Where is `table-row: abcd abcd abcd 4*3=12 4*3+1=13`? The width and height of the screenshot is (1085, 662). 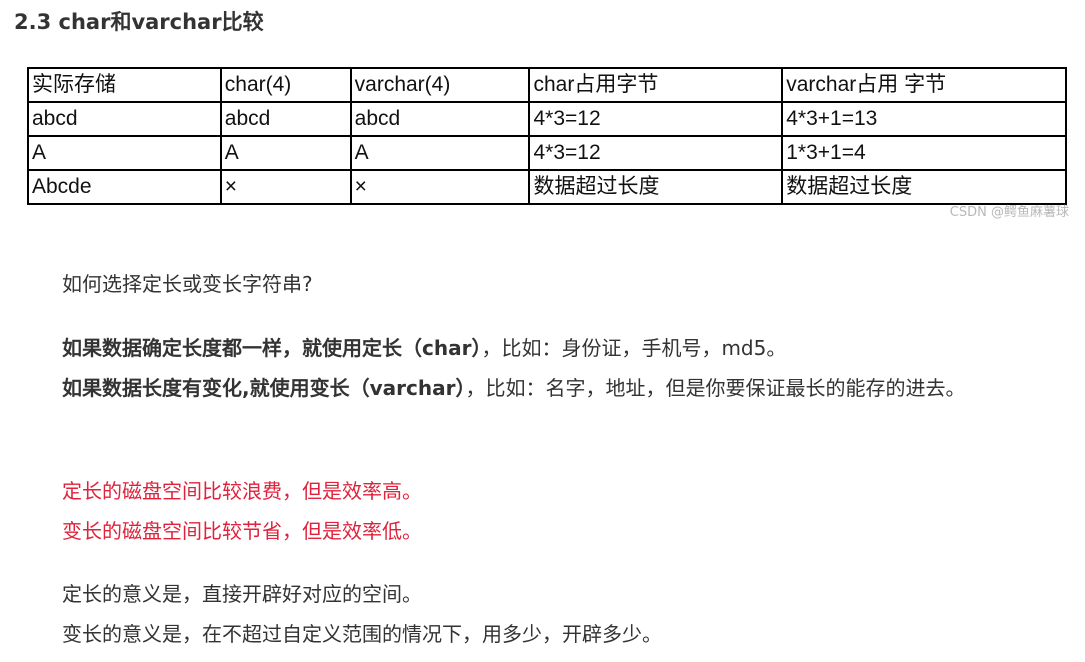 table-row: abcd abcd abcd 4*3=12 4*3+1=13 is located at coordinates (547, 119).